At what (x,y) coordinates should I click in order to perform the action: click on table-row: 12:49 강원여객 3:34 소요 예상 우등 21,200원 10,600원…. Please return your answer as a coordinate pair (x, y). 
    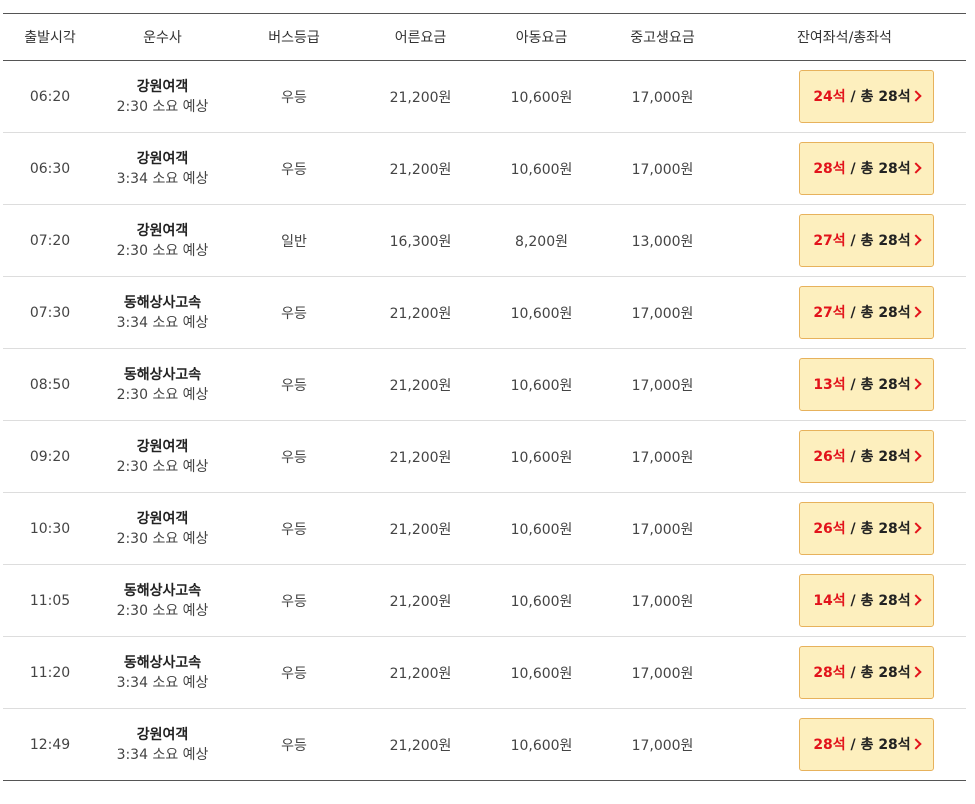
    Looking at the image, I should click on (484, 745).